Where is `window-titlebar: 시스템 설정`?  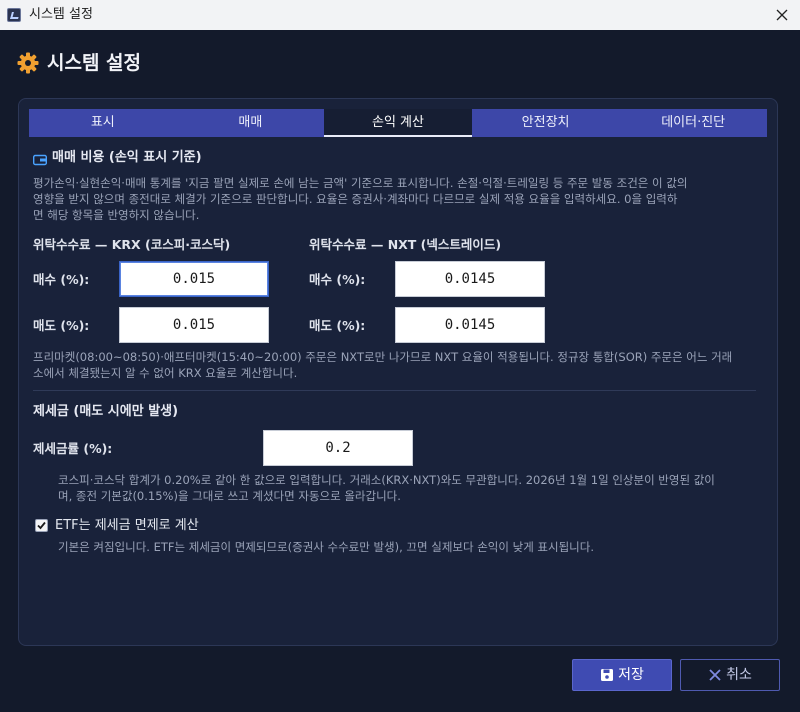 window-titlebar: 시스템 설정 is located at coordinates (400, 15).